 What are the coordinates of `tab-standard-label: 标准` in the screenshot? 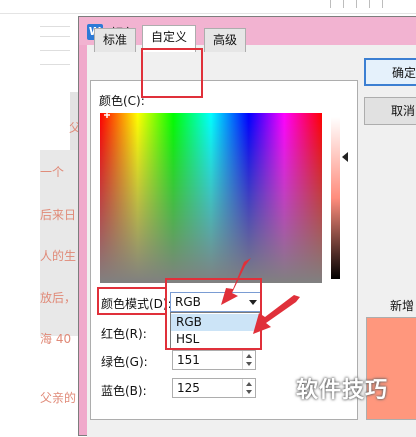 It's located at (115, 40).